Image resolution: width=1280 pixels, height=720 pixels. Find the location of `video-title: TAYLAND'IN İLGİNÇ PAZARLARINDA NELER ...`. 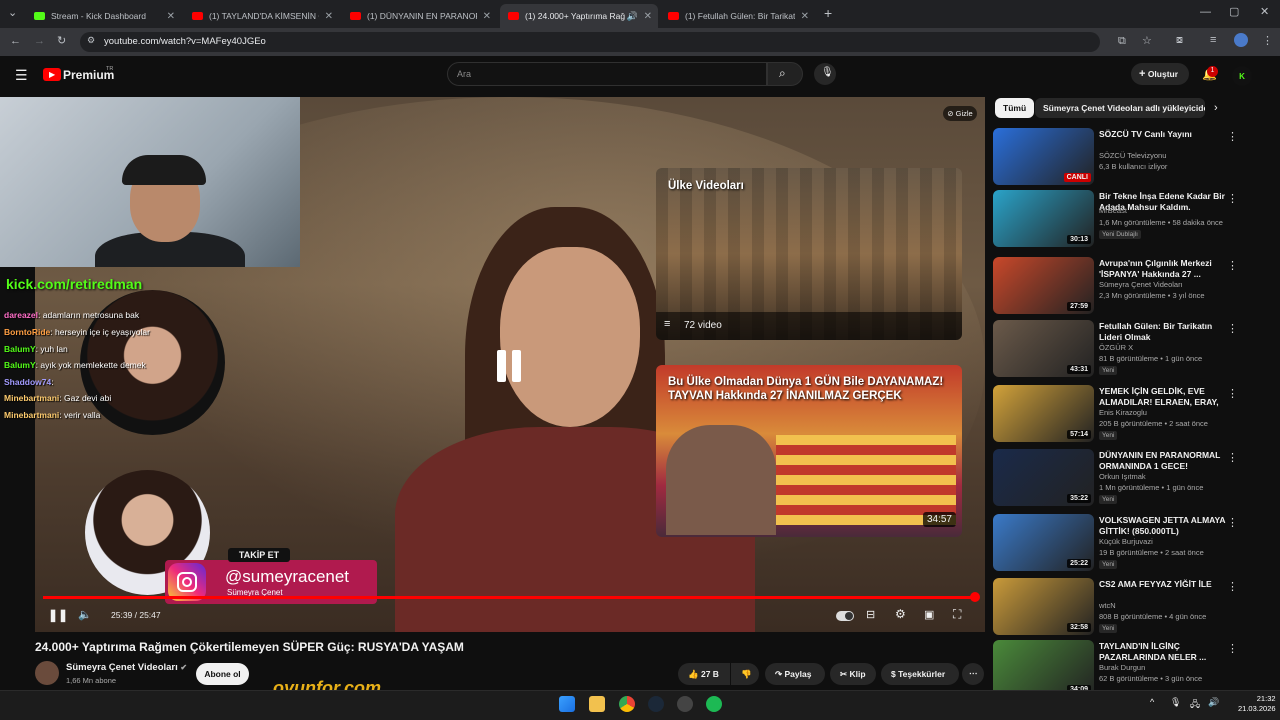

video-title: TAYLAND'IN İLGİNÇ PAZARLARINDA NELER ... is located at coordinates (1163, 652).